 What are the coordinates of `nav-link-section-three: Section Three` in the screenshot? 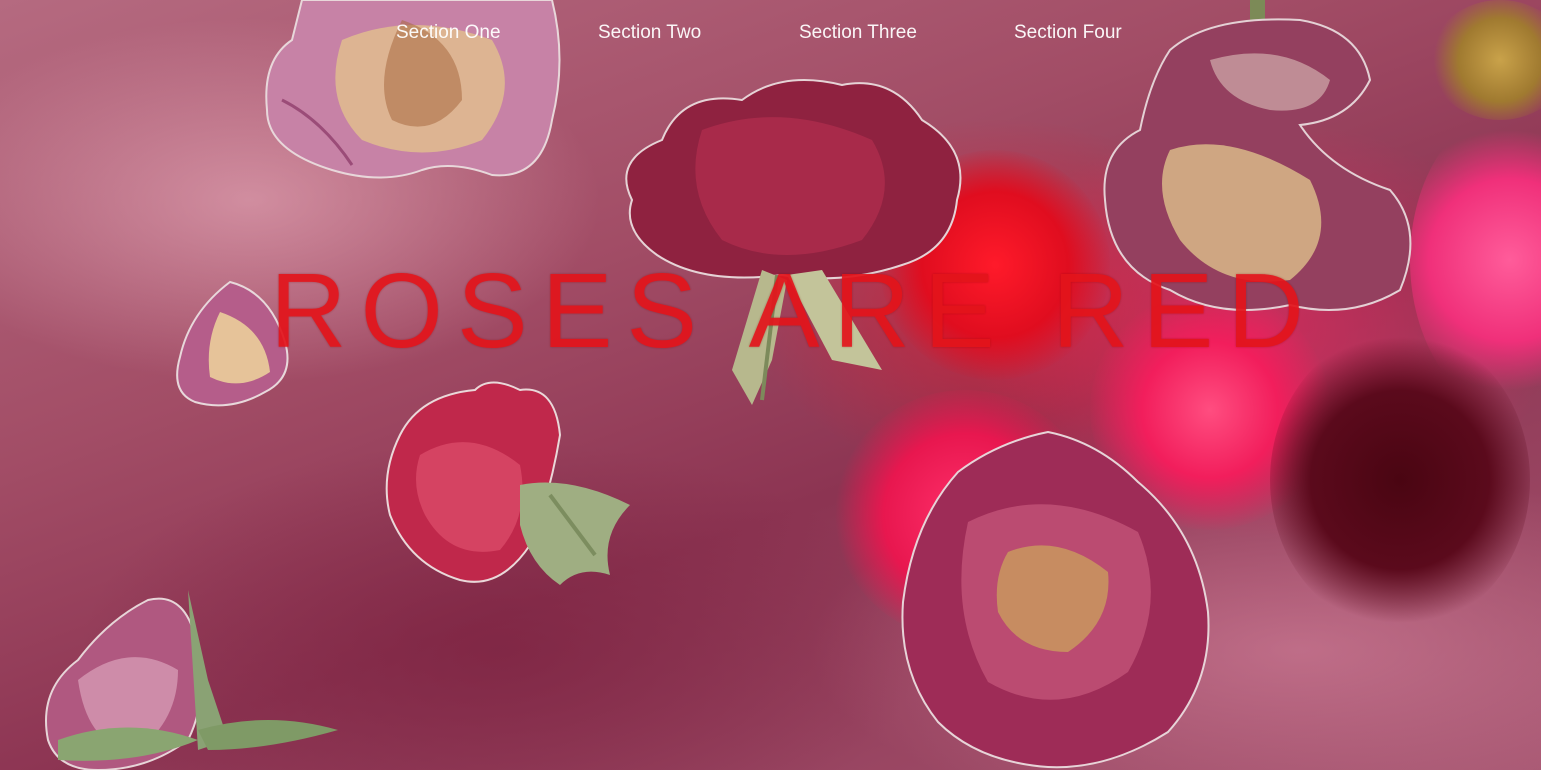 It's located at (858, 33).